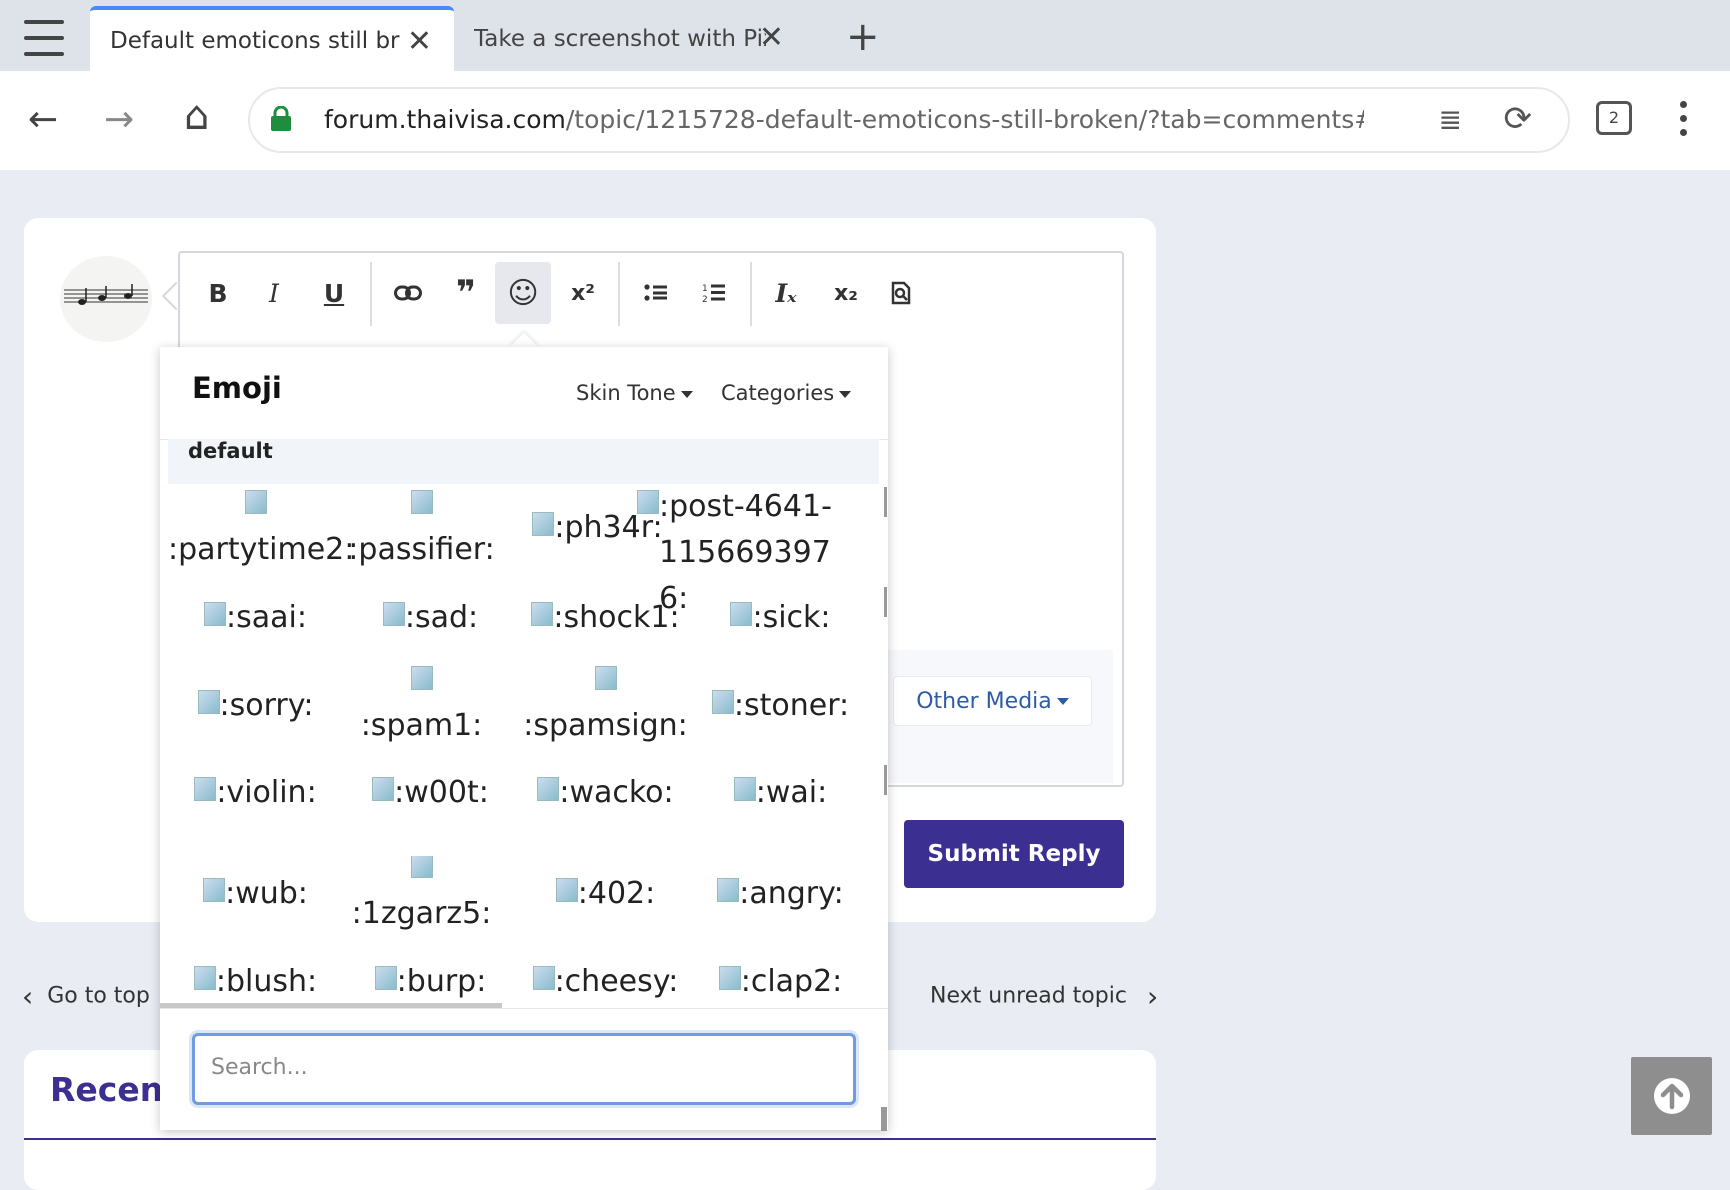 The image size is (1730, 1190). What do you see at coordinates (255, 793) in the screenshot?
I see `emoji-item: :violin:` at bounding box center [255, 793].